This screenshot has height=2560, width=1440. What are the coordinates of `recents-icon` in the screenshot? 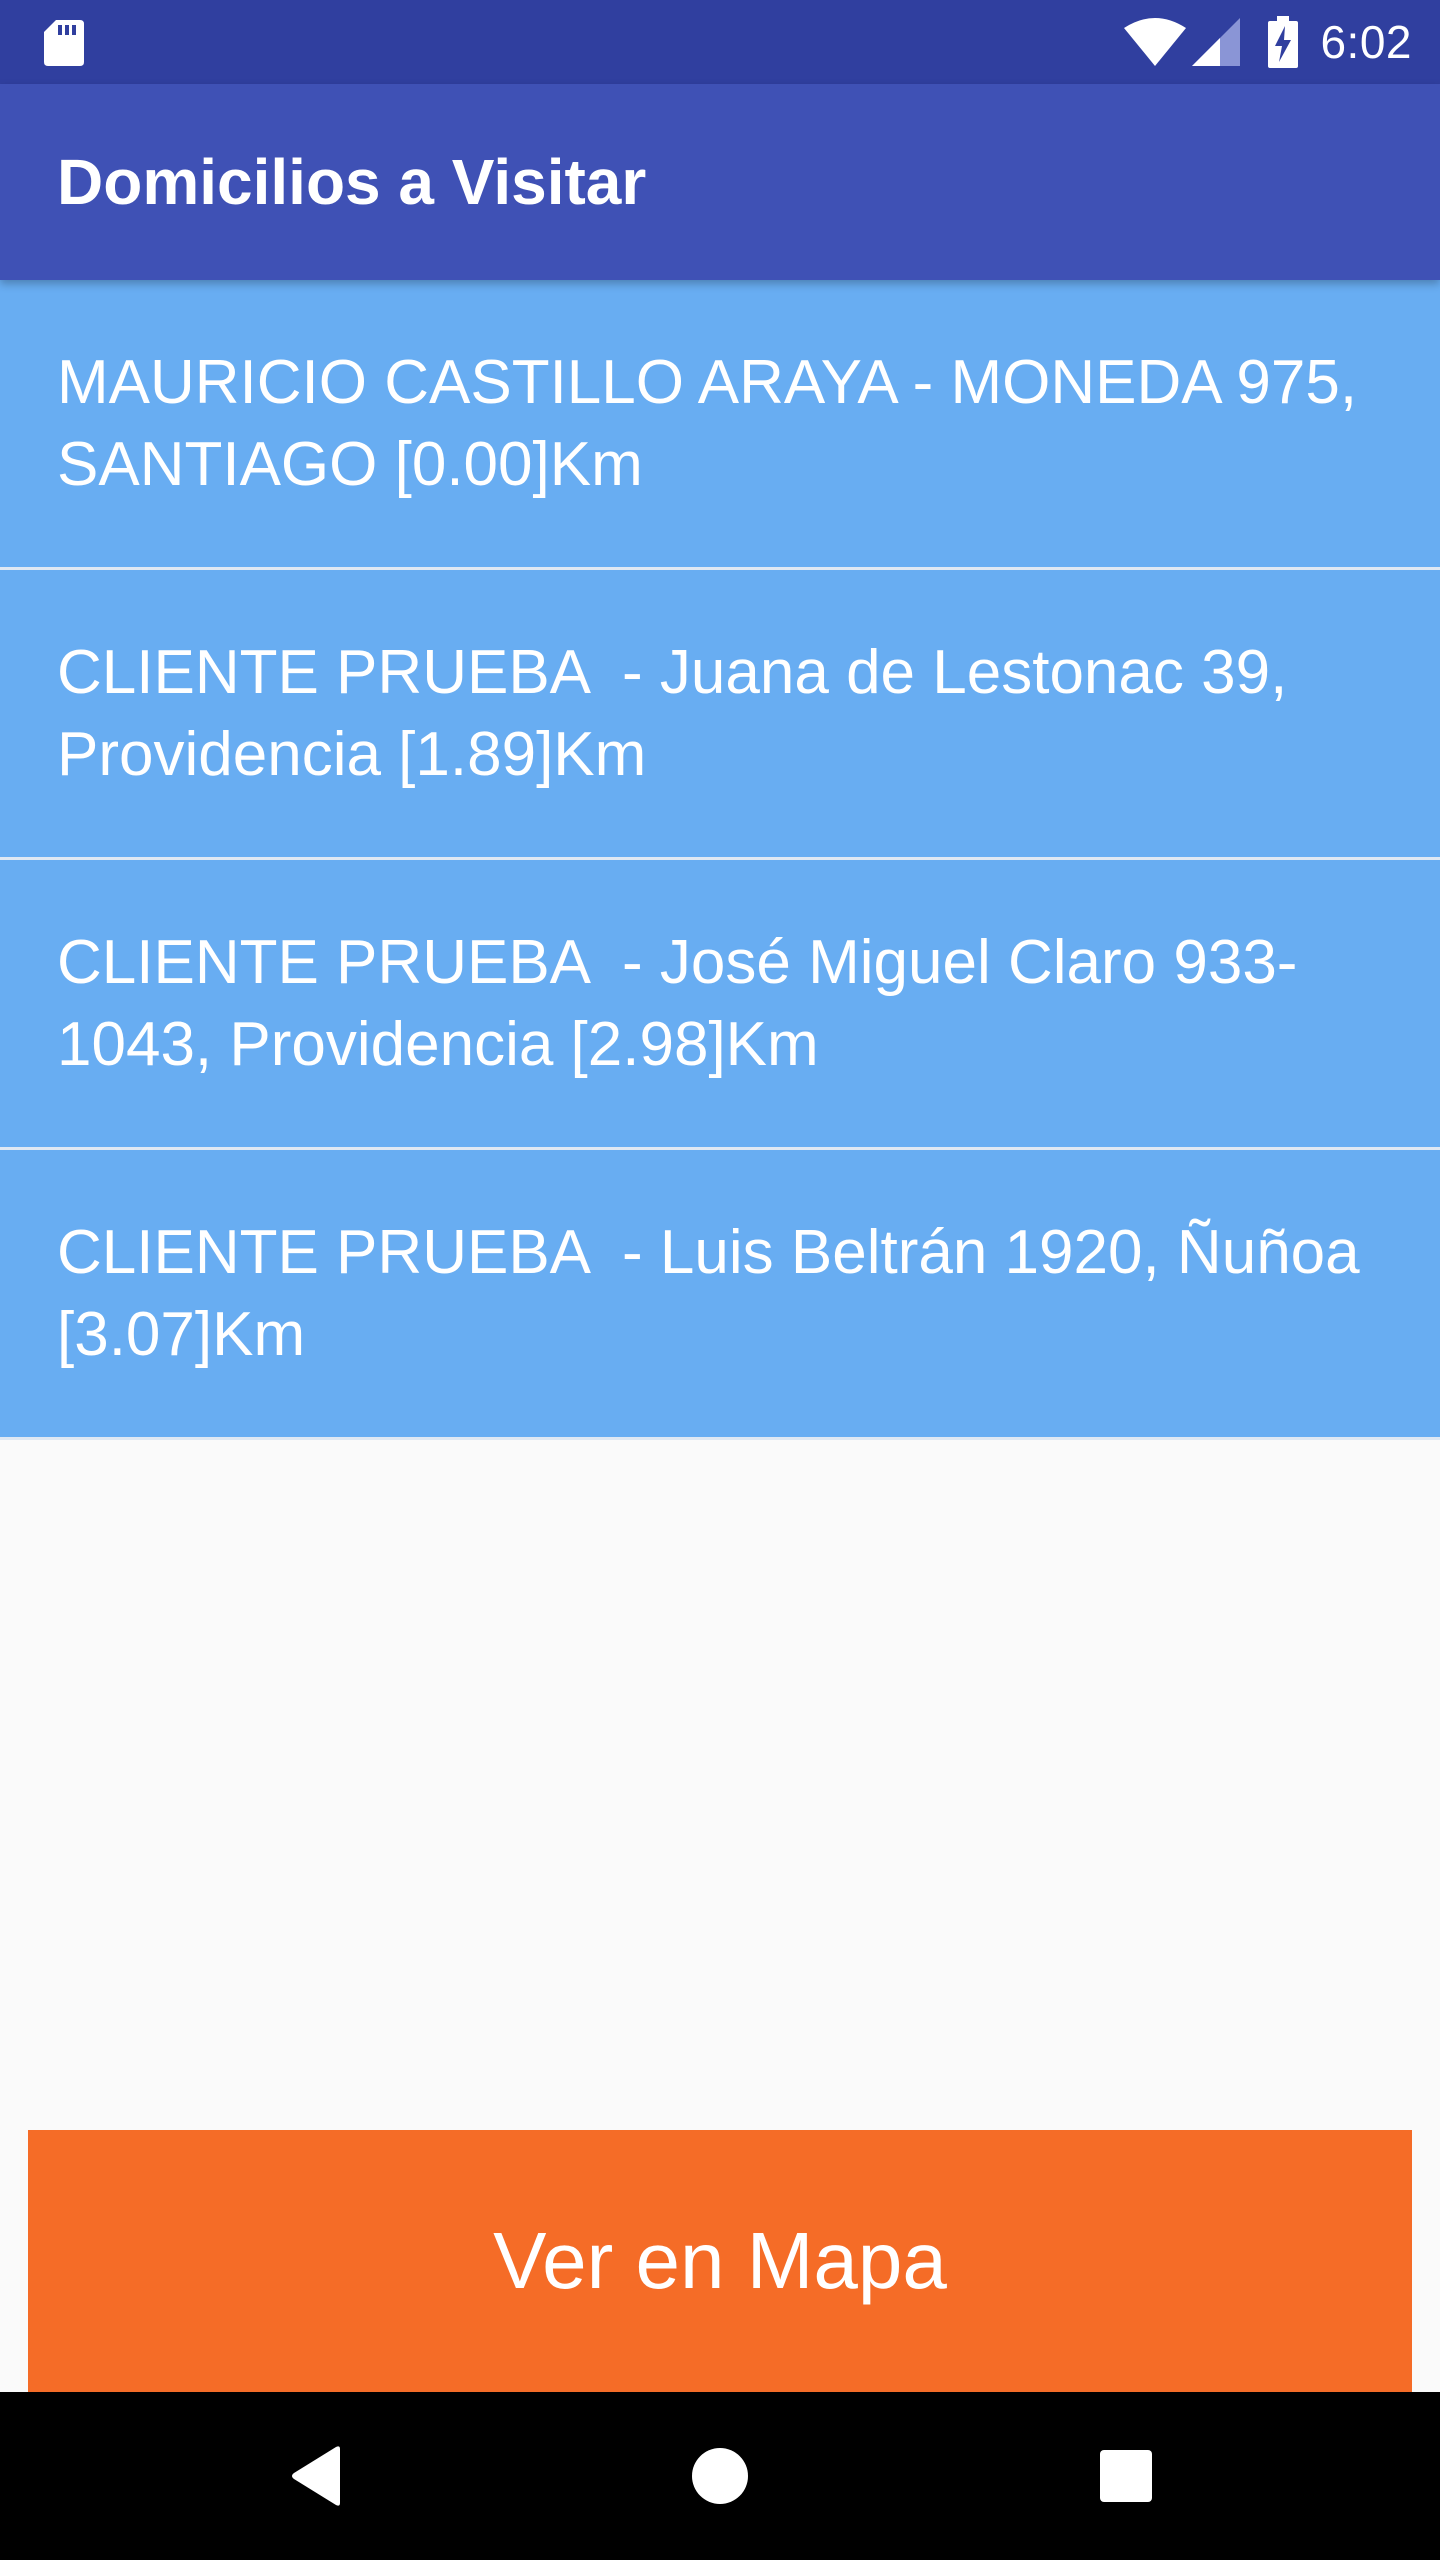 It's located at (1126, 2476).